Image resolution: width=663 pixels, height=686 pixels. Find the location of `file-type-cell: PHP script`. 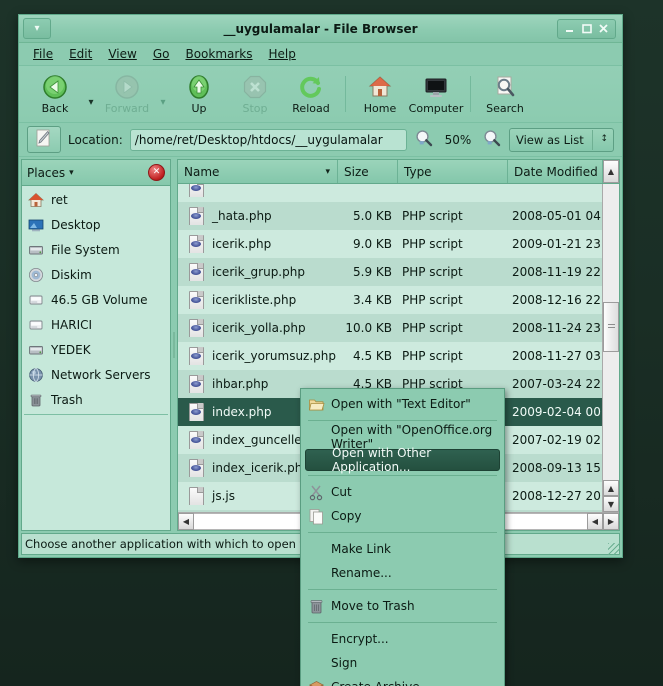

file-type-cell: PHP script is located at coordinates (432, 300).